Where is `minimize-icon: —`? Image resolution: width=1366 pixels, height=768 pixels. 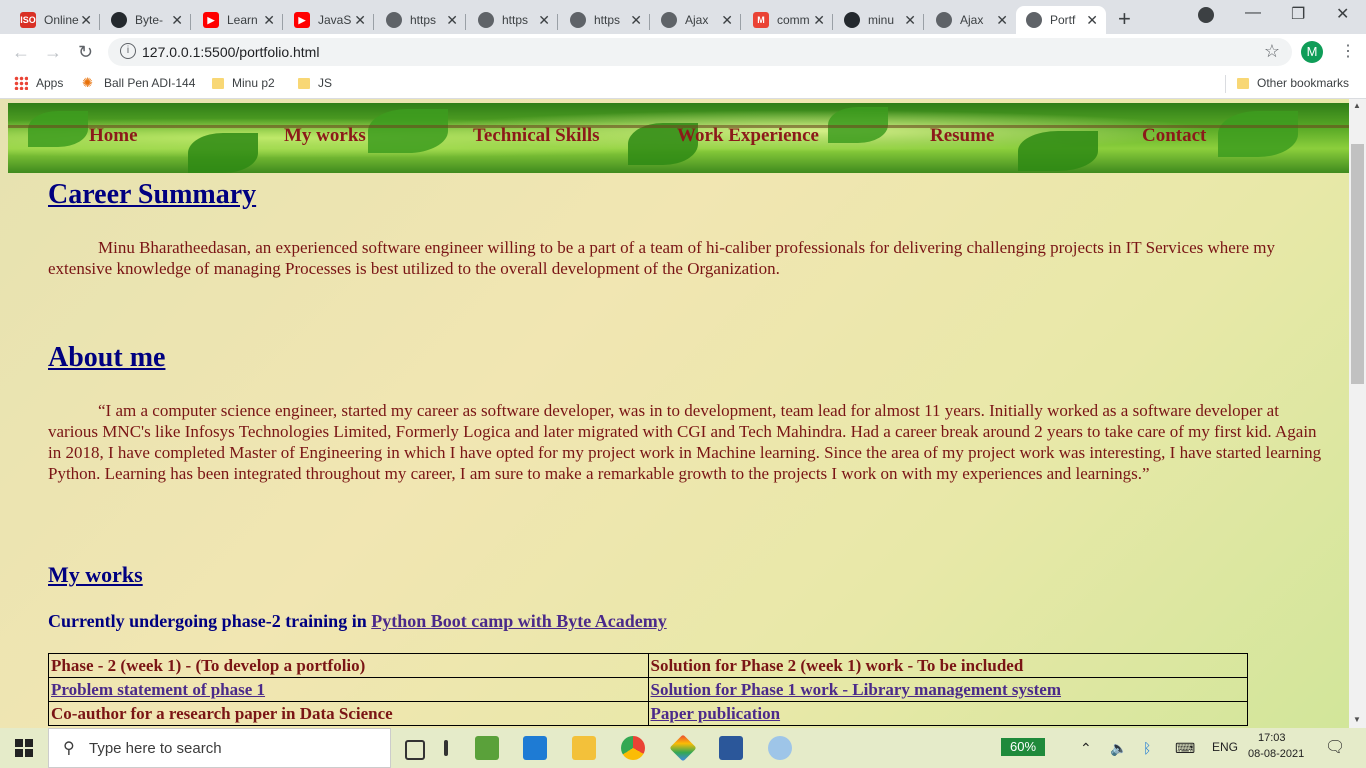 minimize-icon: — is located at coordinates (1253, 13).